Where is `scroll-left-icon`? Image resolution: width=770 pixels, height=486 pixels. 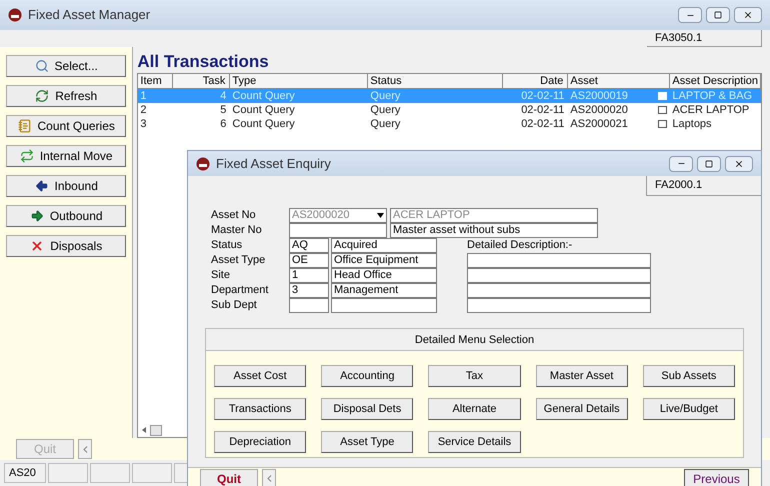 scroll-left-icon is located at coordinates (144, 430).